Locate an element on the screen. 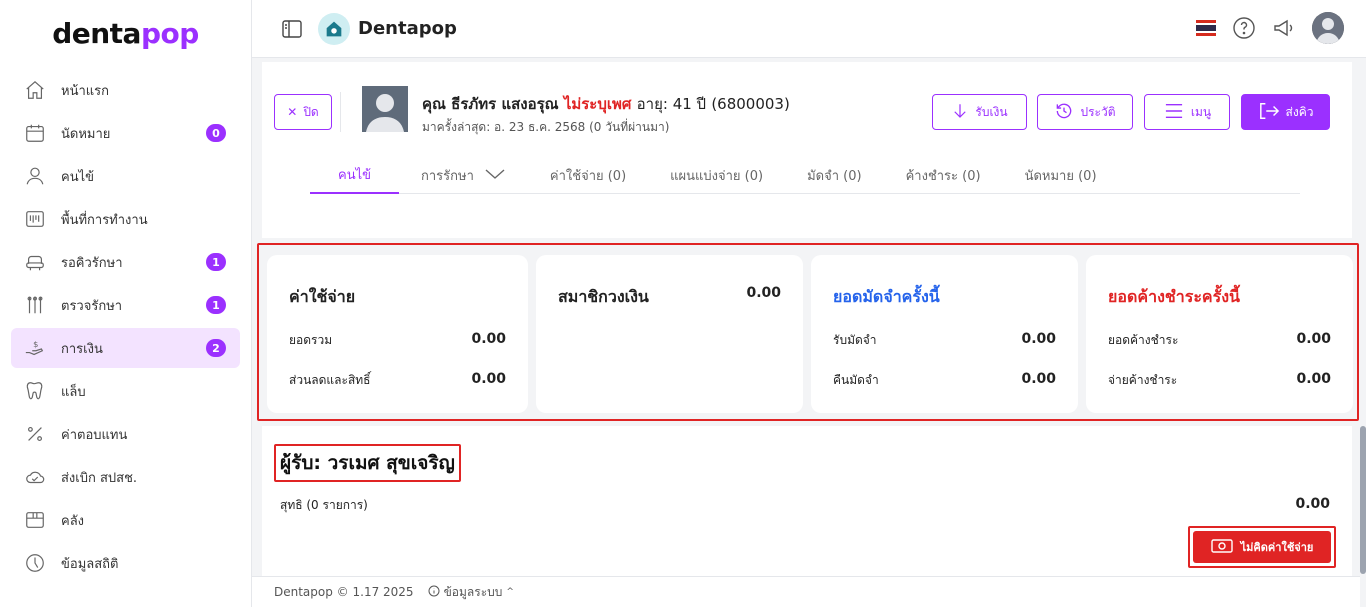  history-label: ประวัติ is located at coordinates (1098, 111).